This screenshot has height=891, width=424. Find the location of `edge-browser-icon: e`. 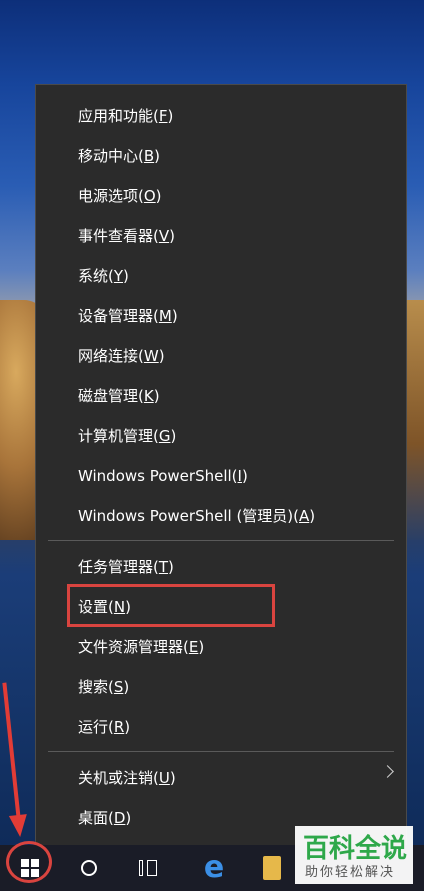

edge-browser-icon: e is located at coordinates (214, 867).